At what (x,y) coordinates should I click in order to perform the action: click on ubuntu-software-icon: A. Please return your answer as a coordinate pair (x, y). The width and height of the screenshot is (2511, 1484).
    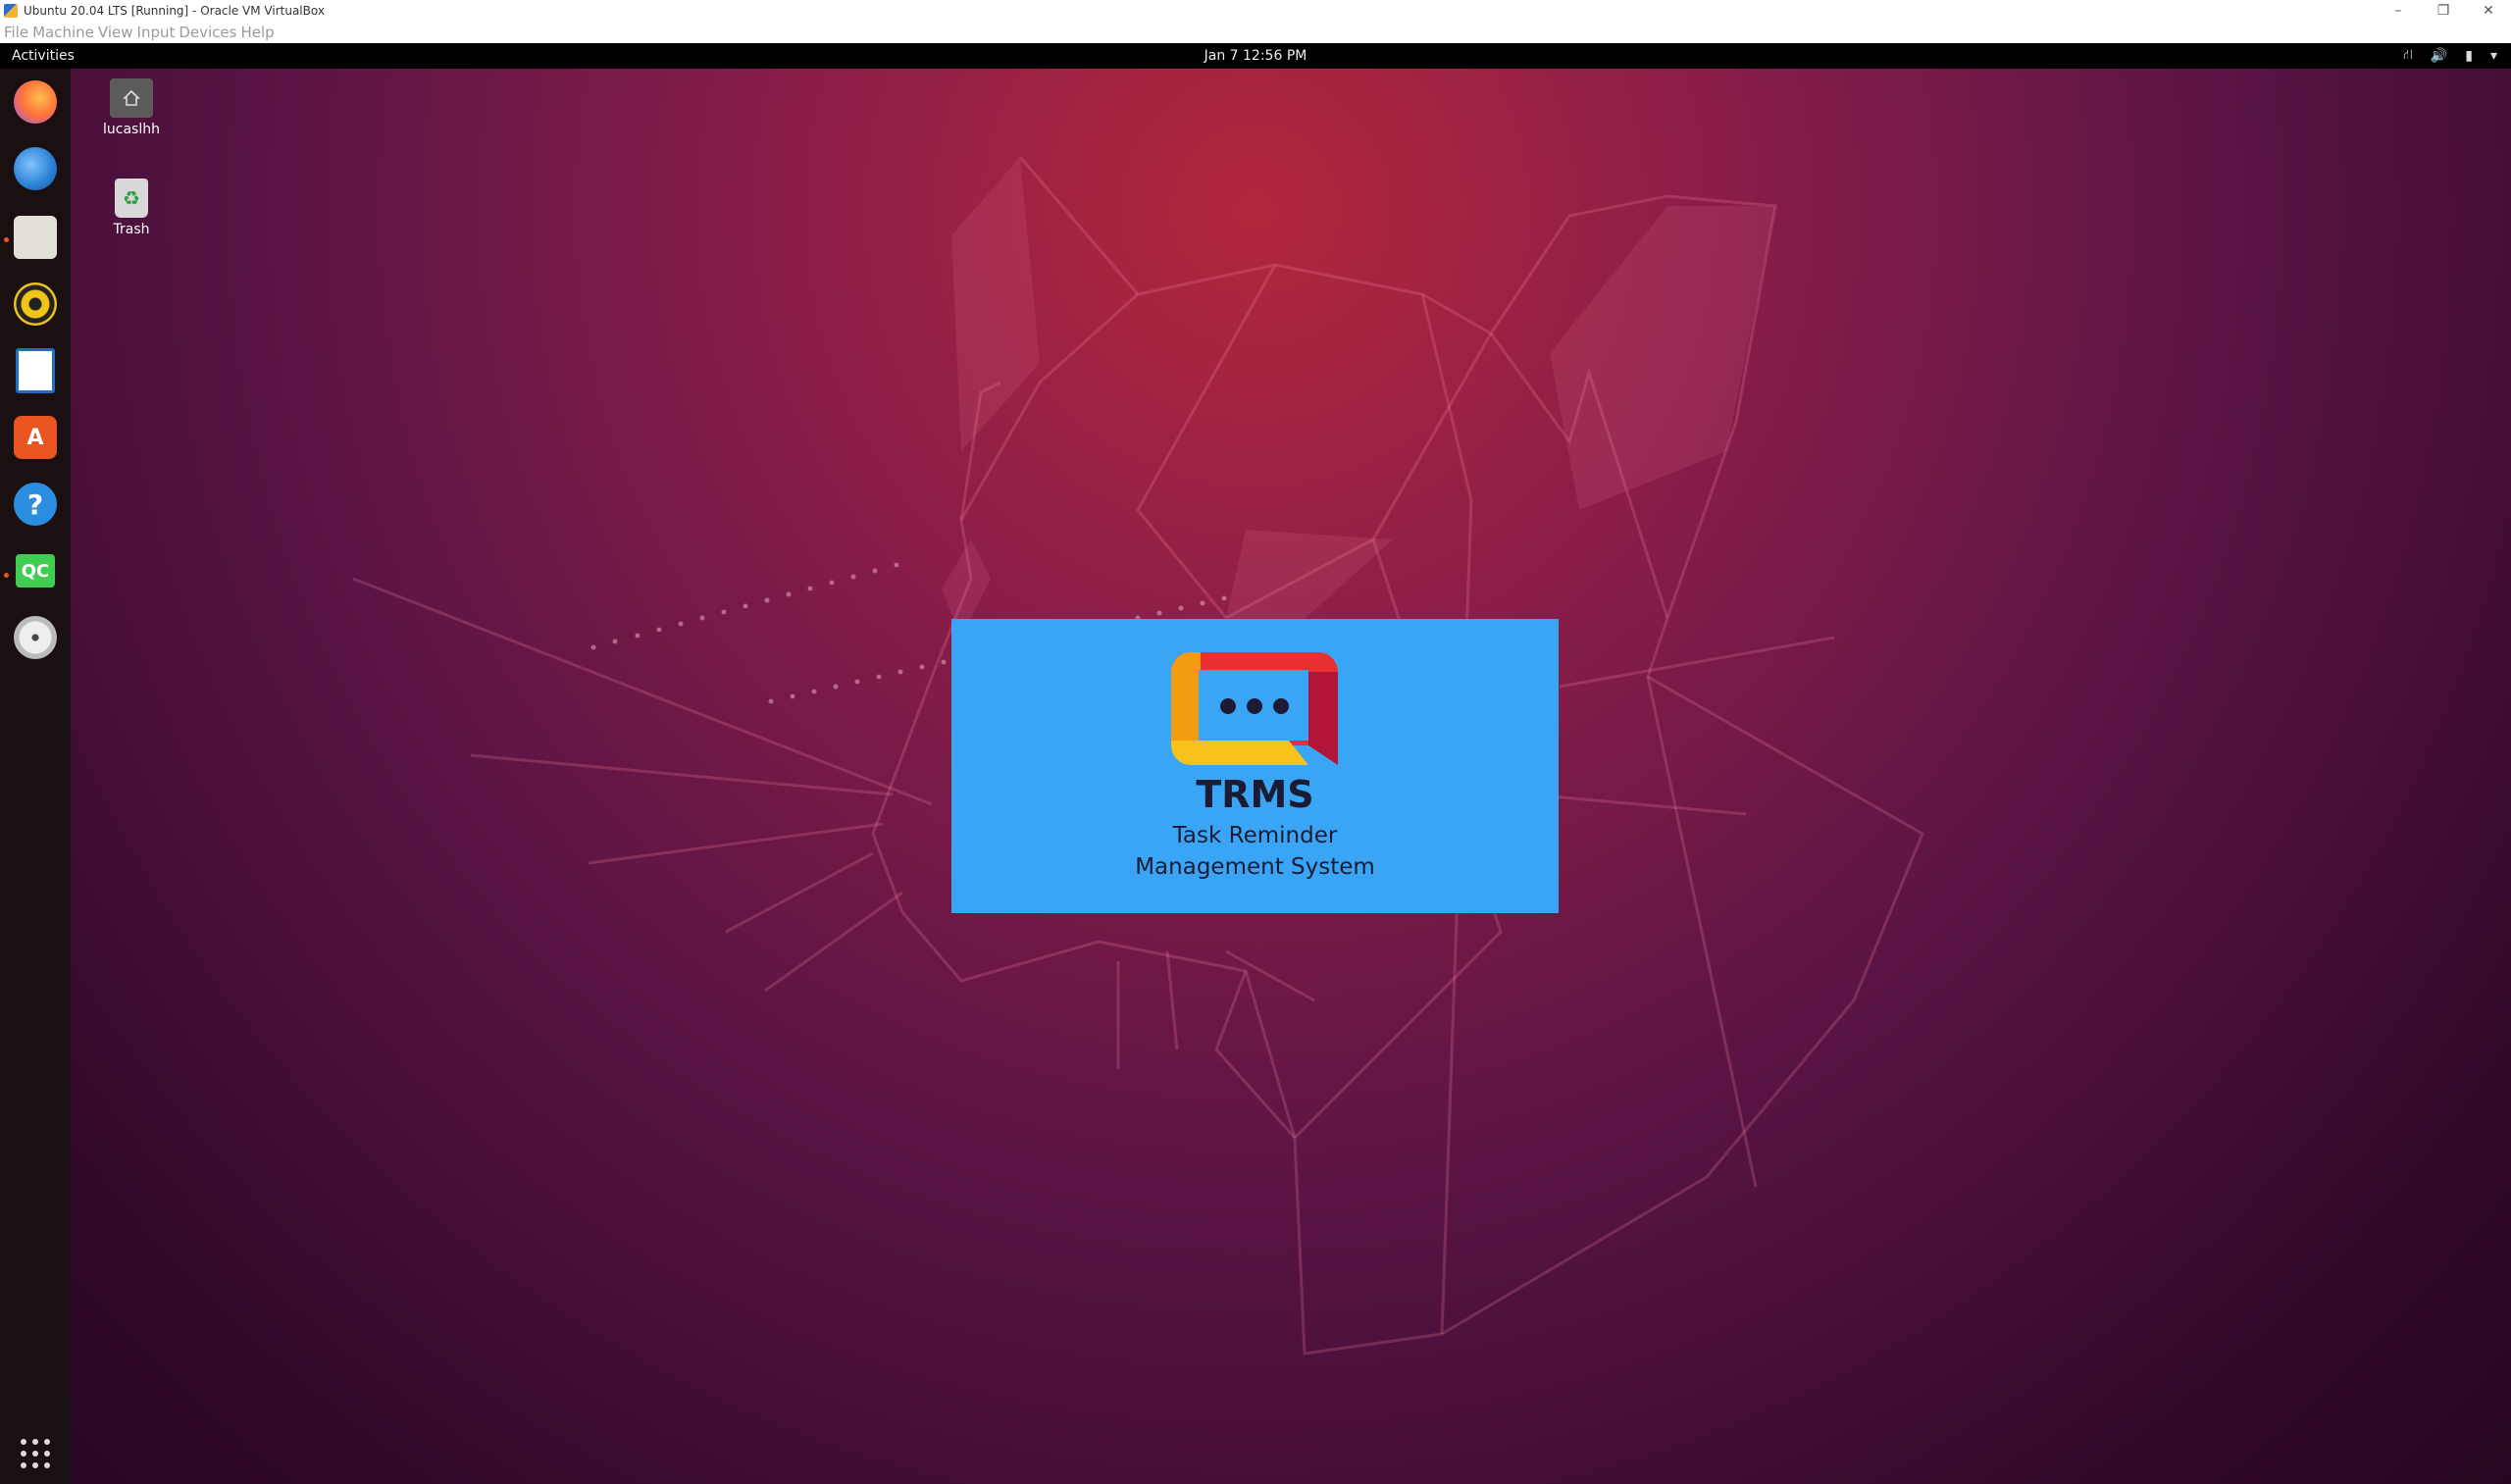
    Looking at the image, I should click on (35, 438).